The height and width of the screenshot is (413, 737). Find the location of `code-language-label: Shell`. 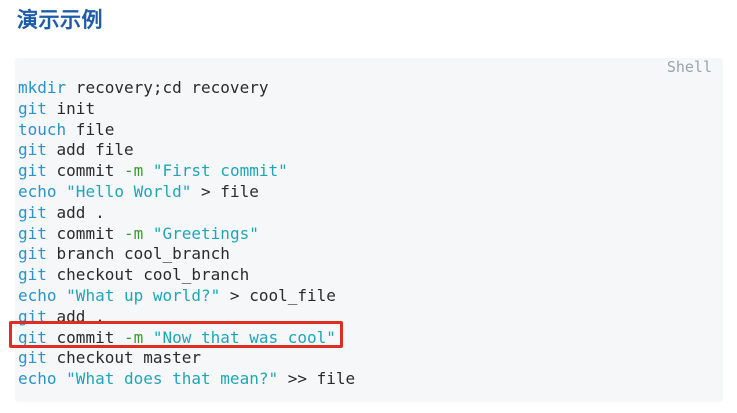

code-language-label: Shell is located at coordinates (689, 67).